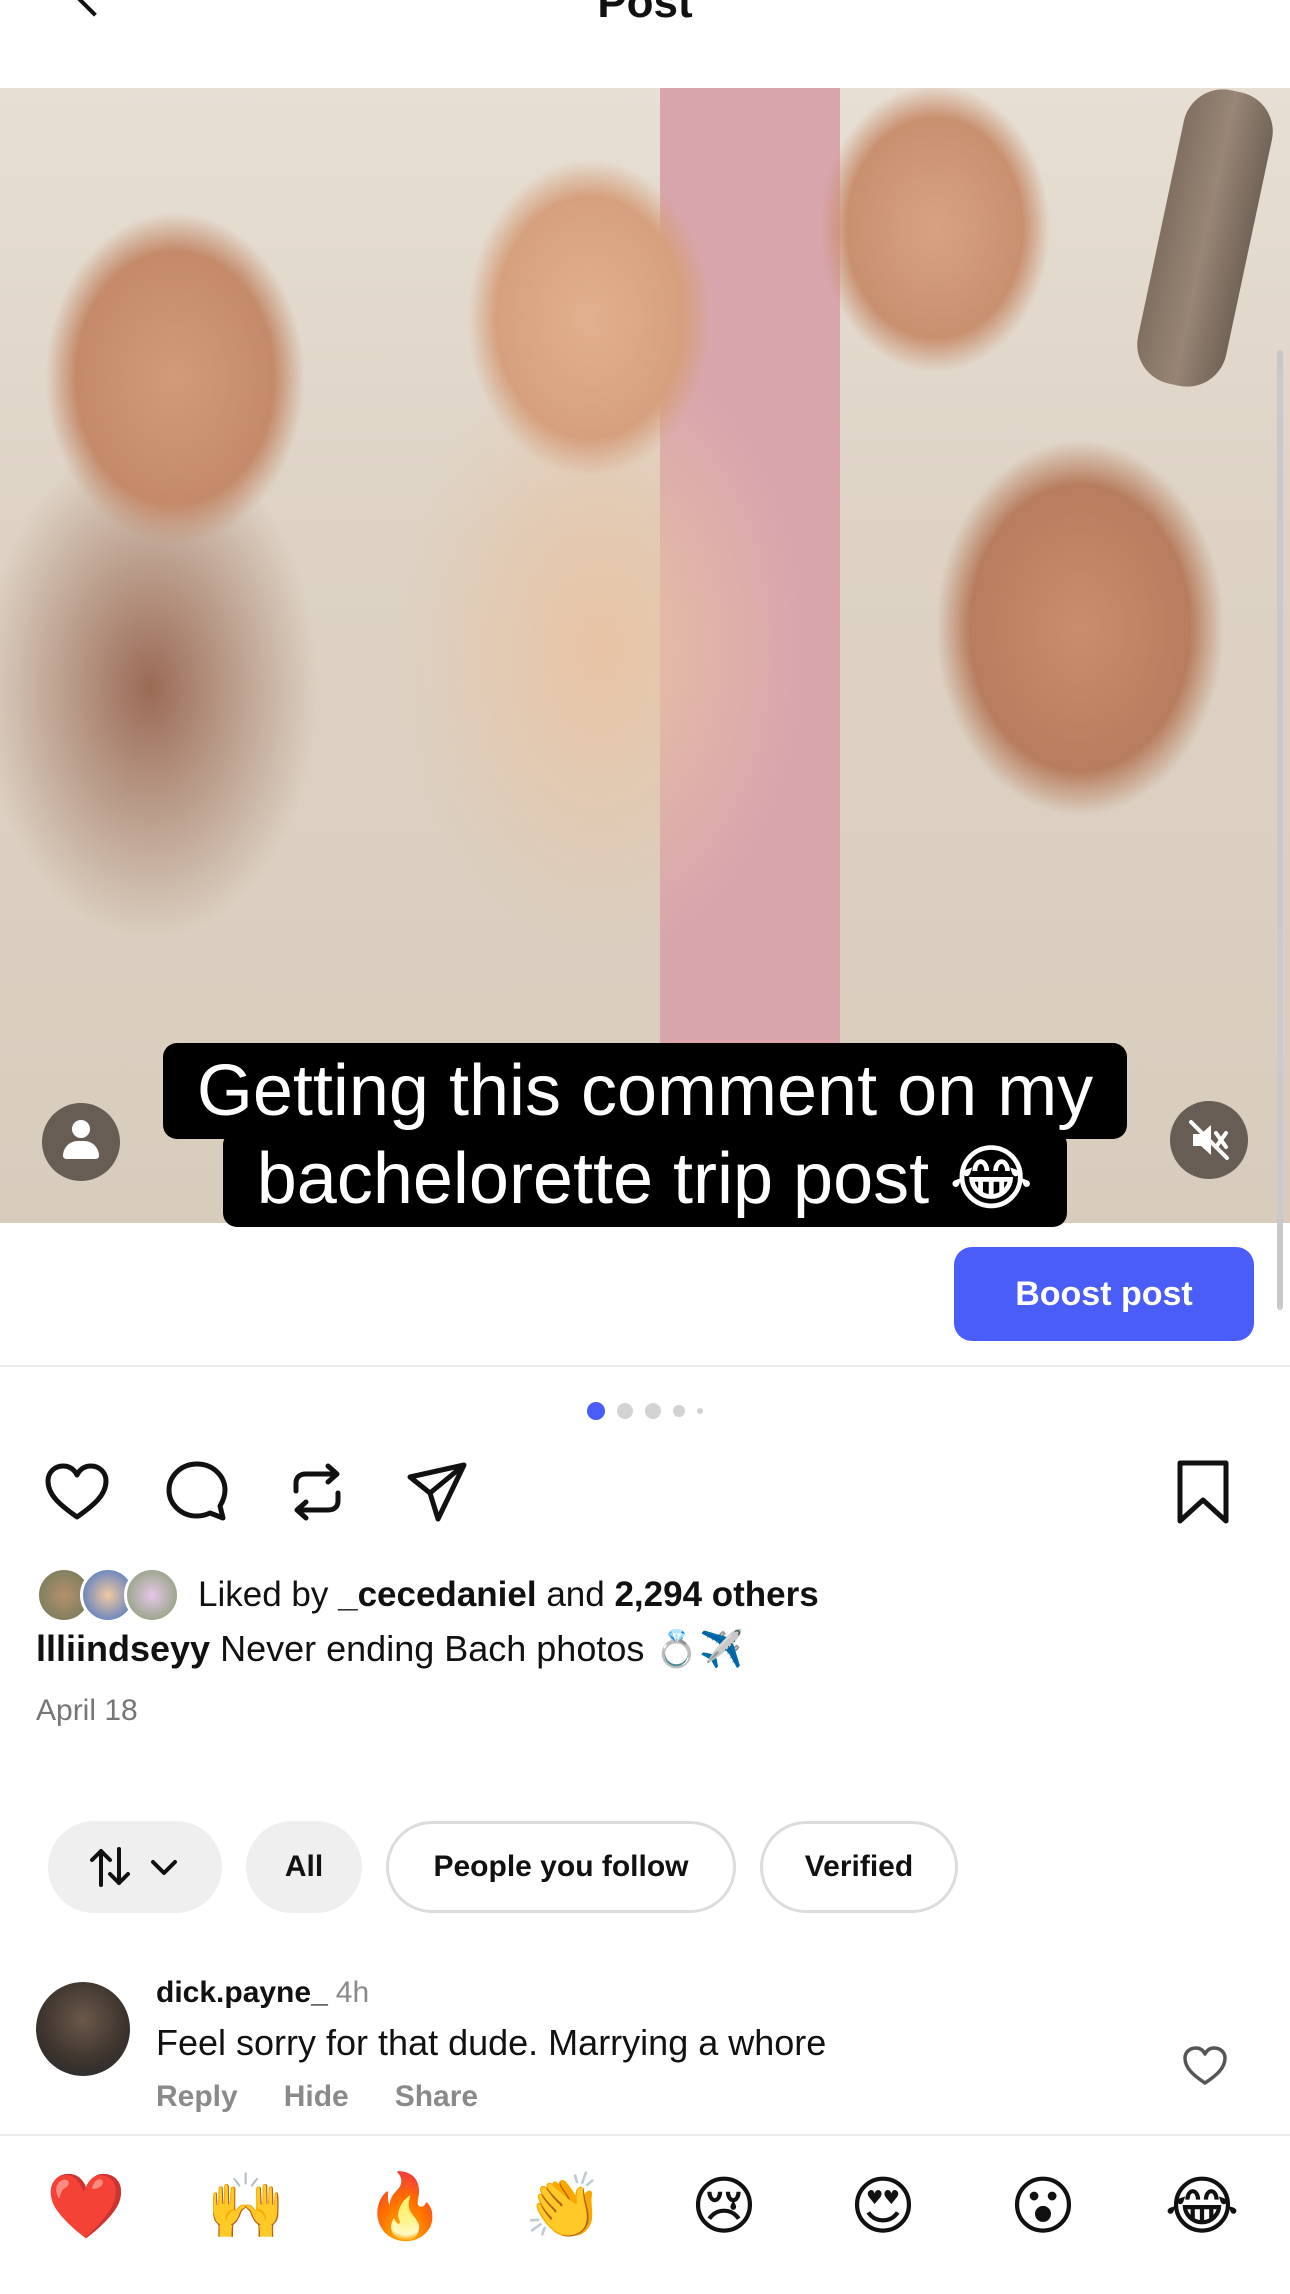 This screenshot has width=1290, height=2294. Describe the element at coordinates (859, 1867) in the screenshot. I see `filter-verified: Verified` at that location.